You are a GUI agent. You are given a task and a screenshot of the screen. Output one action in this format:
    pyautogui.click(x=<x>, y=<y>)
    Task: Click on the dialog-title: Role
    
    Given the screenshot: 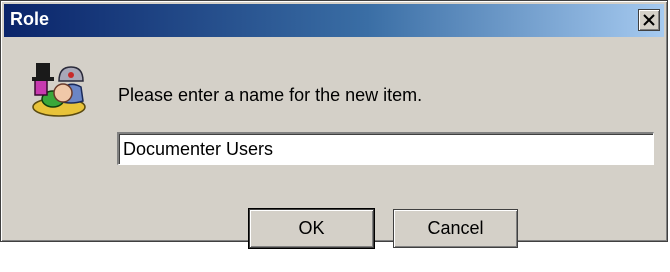 What is the action you would take?
    pyautogui.click(x=30, y=19)
    